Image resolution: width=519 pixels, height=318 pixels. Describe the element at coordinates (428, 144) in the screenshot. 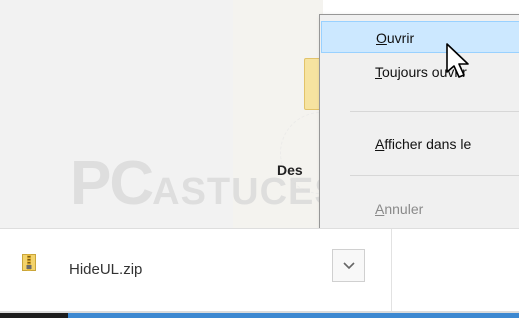

I see `menu-item-label: fficher dans le` at that location.